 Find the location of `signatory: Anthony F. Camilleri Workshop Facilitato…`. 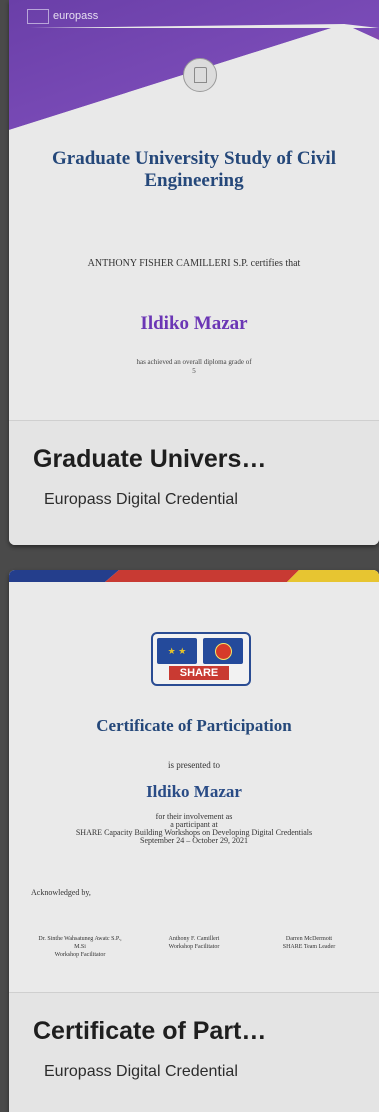

signatory: Anthony F. Camilleri Workshop Facilitato… is located at coordinates (194, 943).